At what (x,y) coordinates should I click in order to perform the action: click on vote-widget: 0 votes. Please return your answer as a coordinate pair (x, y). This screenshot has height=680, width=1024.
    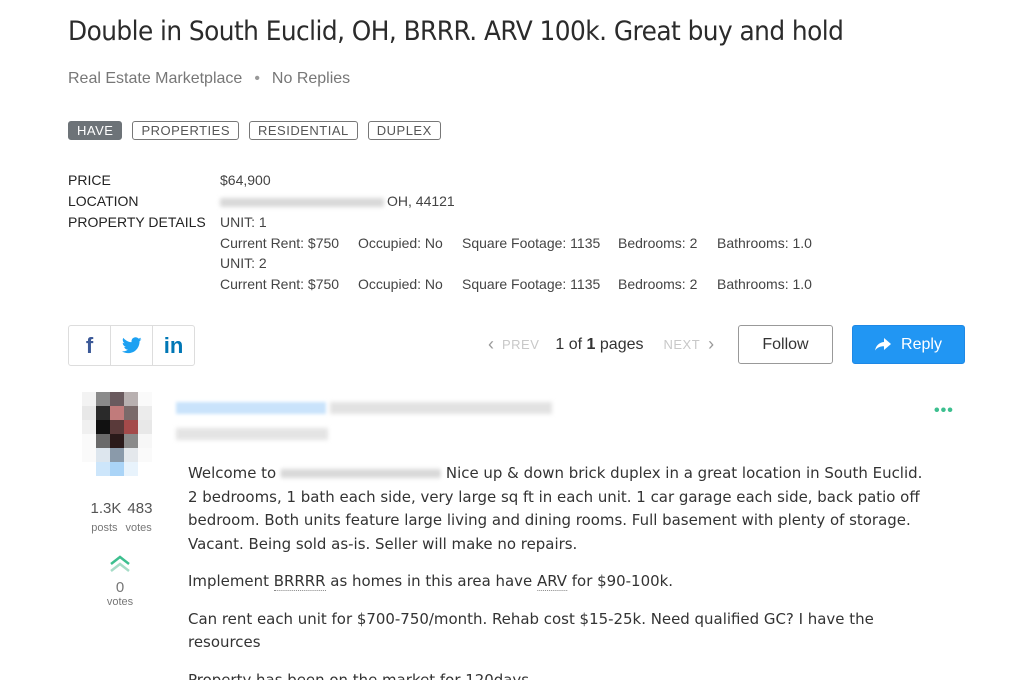
    Looking at the image, I should click on (120, 581).